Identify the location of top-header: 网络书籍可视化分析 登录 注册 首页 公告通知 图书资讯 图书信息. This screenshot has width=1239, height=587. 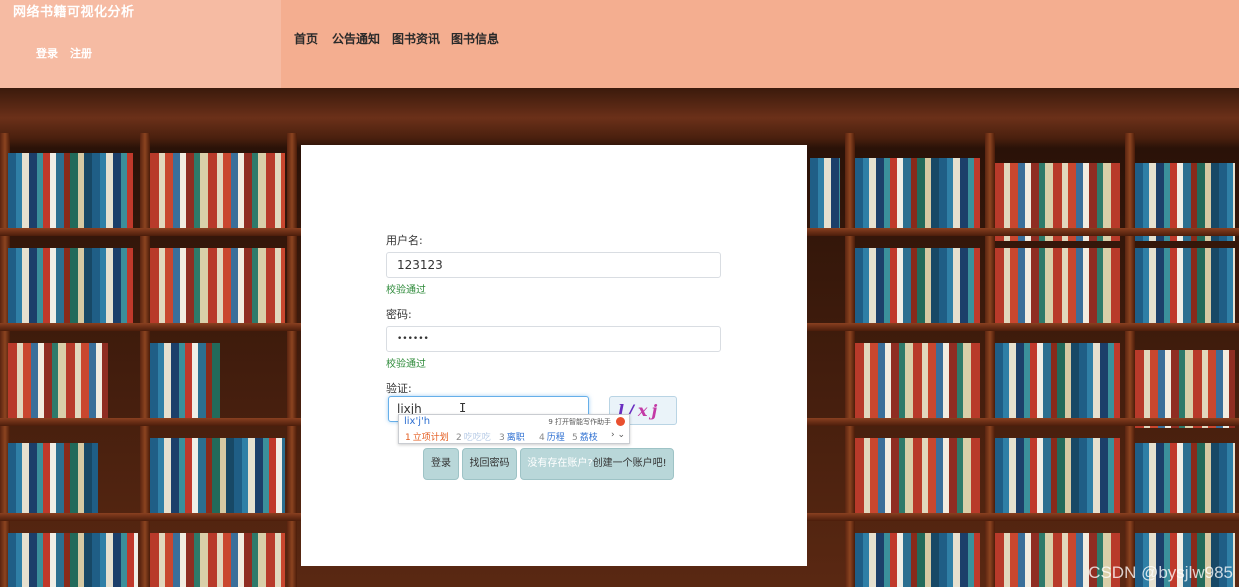
(619, 44).